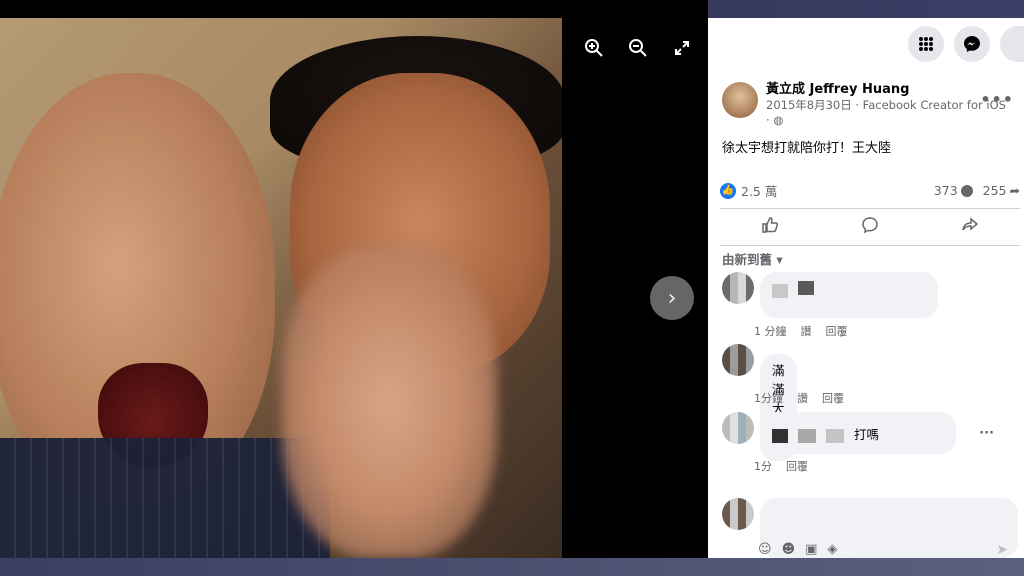  What do you see at coordinates (811, 549) in the screenshot?
I see `gif-icon: ▣` at bounding box center [811, 549].